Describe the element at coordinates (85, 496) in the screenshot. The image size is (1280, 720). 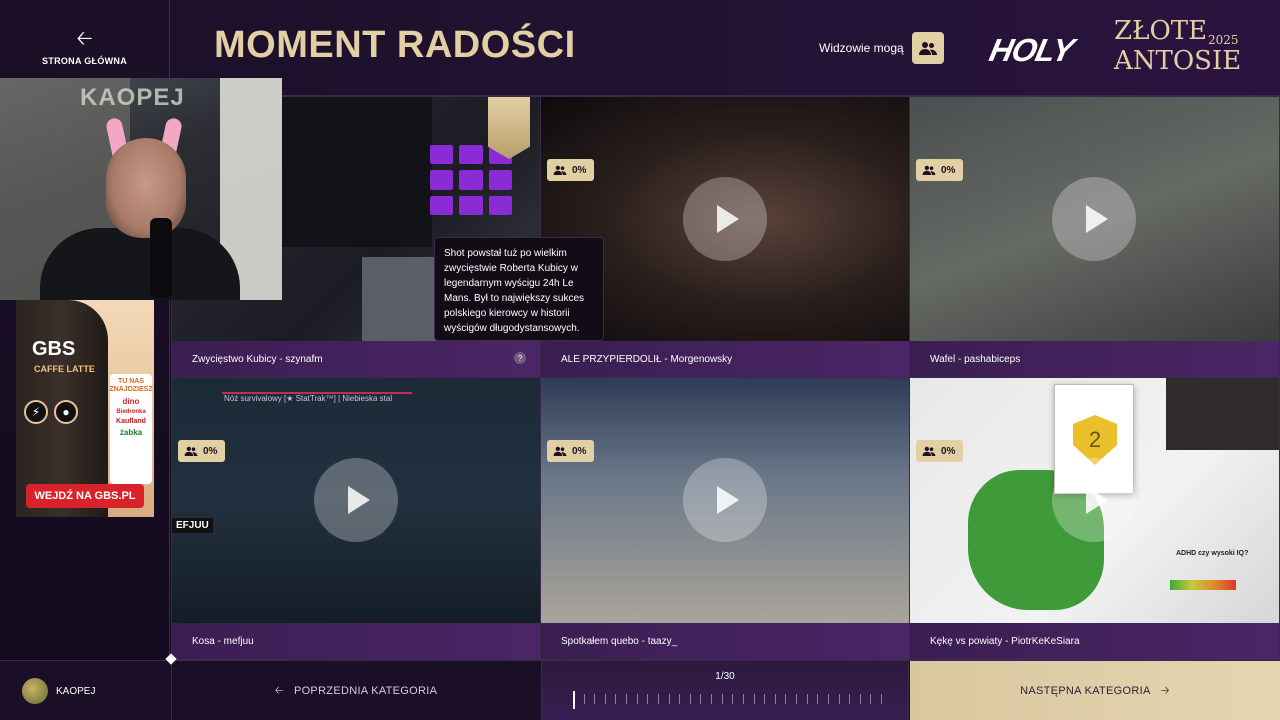
I see `ad-cta-button: WEJDŹ NA GBS.PL` at that location.